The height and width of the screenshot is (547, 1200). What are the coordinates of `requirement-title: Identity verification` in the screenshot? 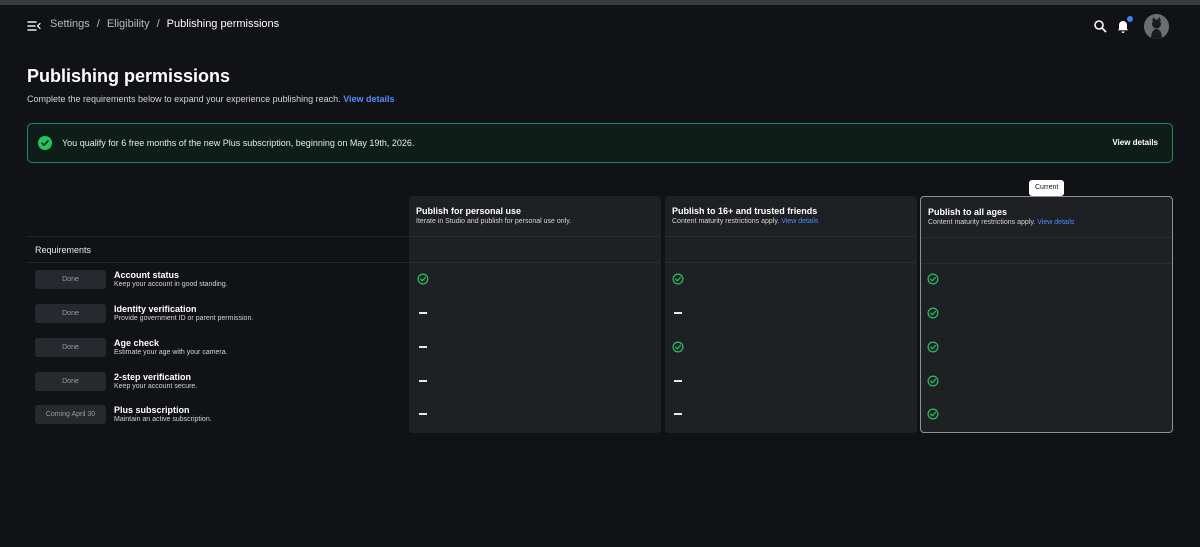 It's located at (155, 309).